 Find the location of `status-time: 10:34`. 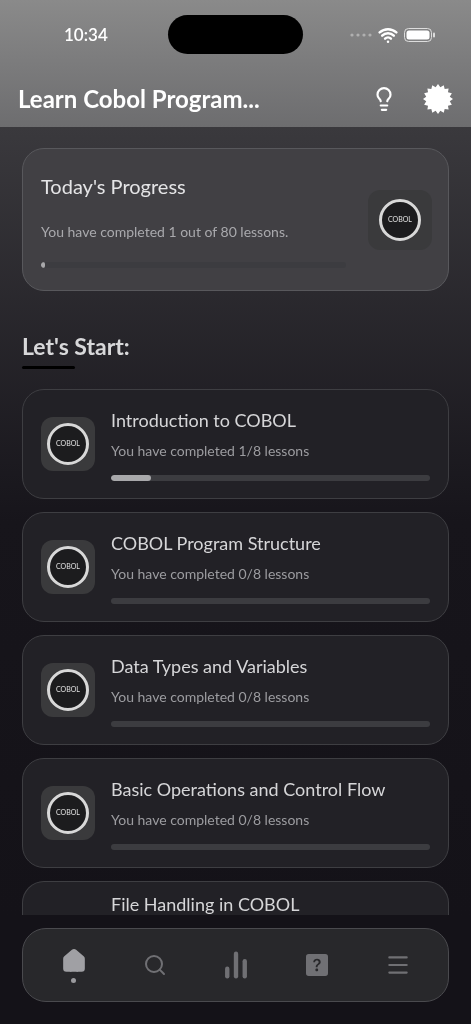

status-time: 10:34 is located at coordinates (86, 35).